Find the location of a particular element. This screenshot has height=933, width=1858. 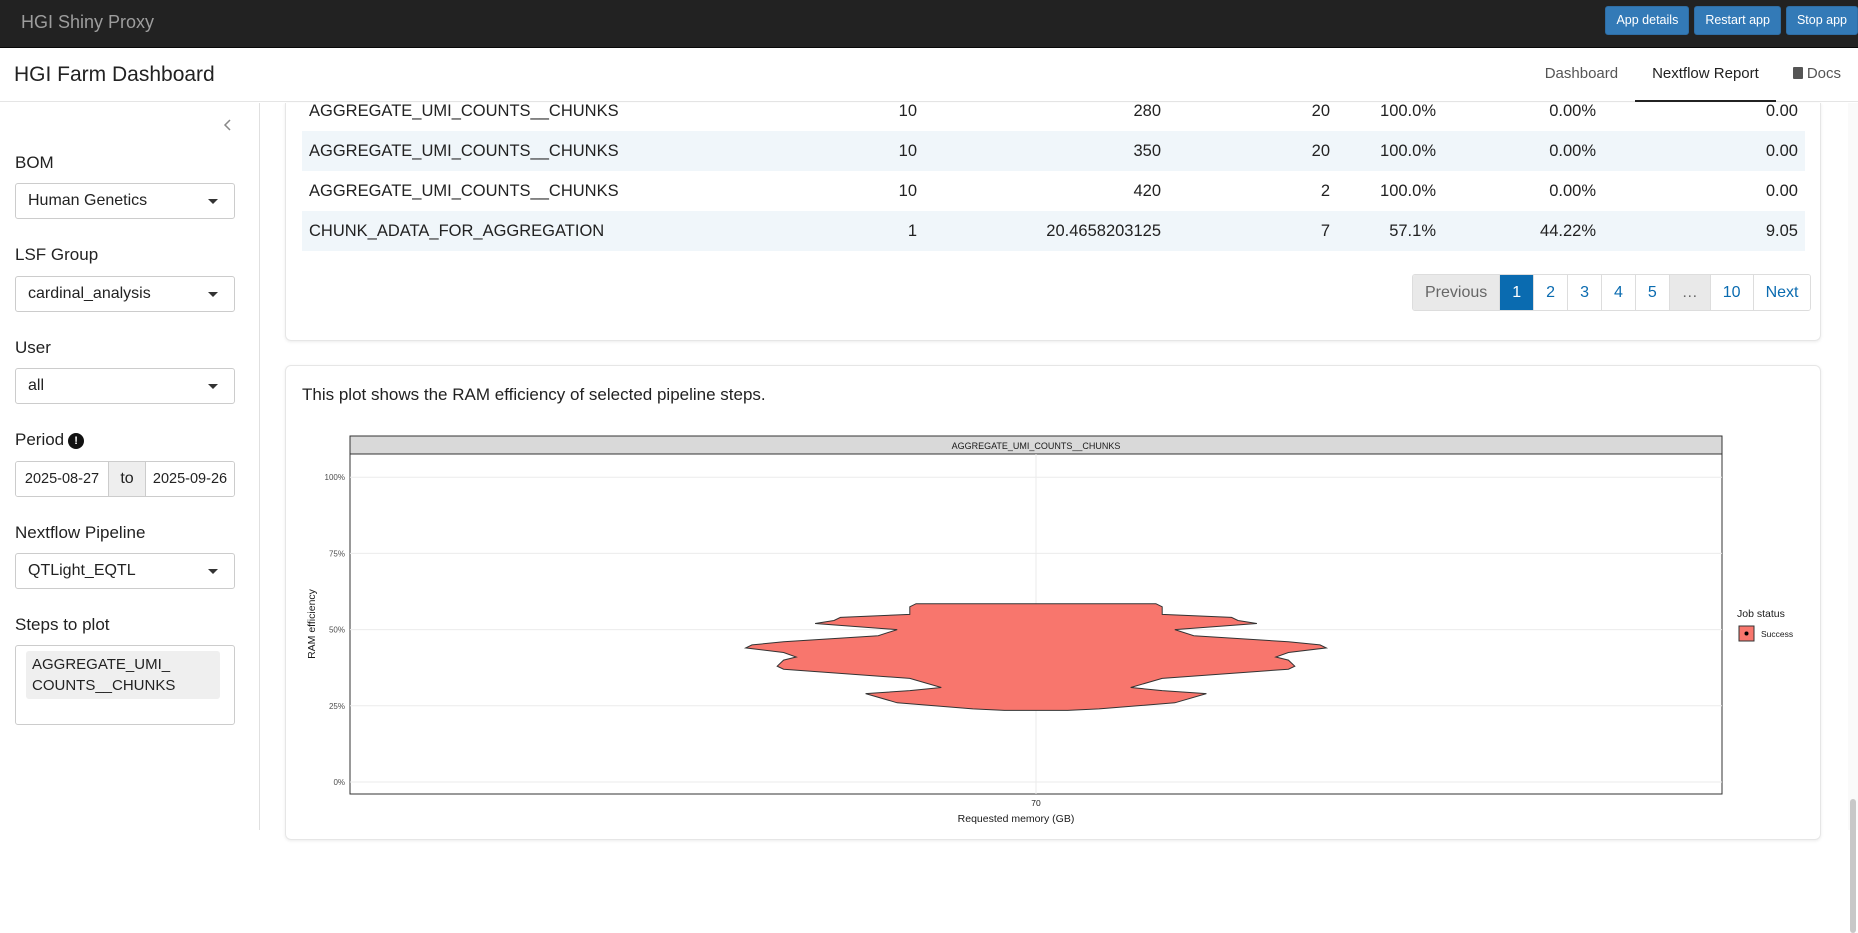

brand-title: HGI Shiny Proxy is located at coordinates (87, 22).